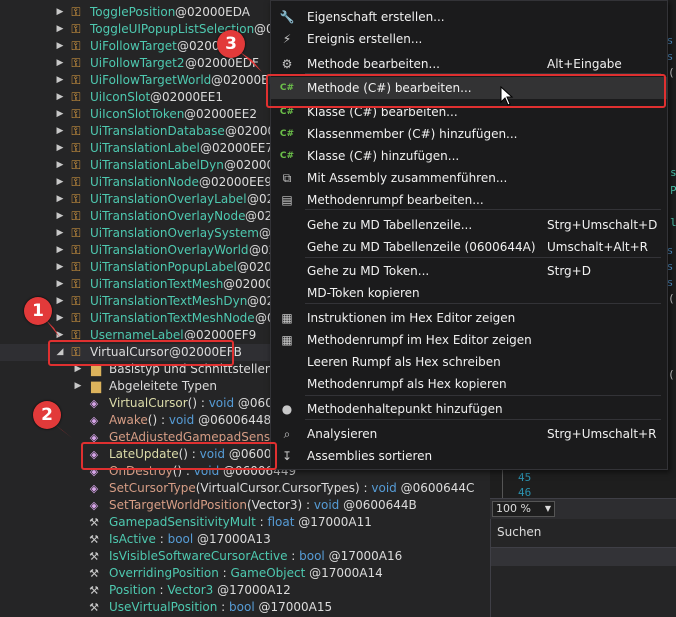 The width and height of the screenshot is (676, 617). Describe the element at coordinates (232, 539) in the screenshot. I see `metadata-token: @17000A13` at that location.